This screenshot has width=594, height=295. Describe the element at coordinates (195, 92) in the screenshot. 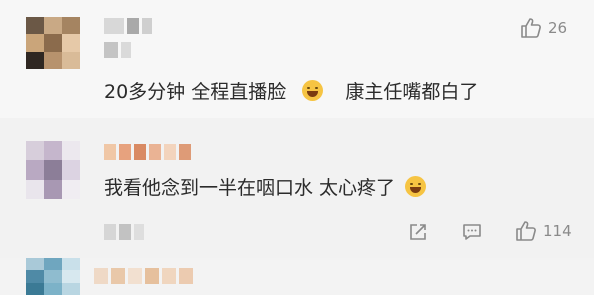

I see `comment-text-part: 20多分钟 全程直播脸` at that location.